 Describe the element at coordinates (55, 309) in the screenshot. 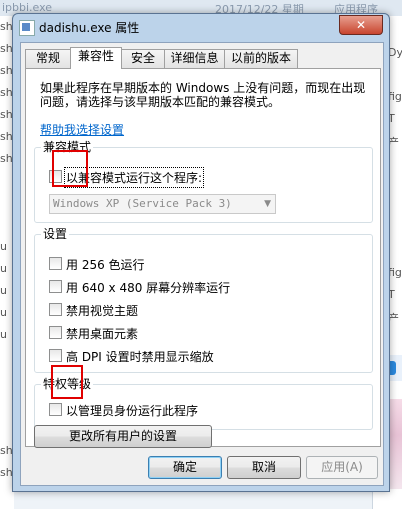

I see `setting-disable-themes-checkbox` at that location.